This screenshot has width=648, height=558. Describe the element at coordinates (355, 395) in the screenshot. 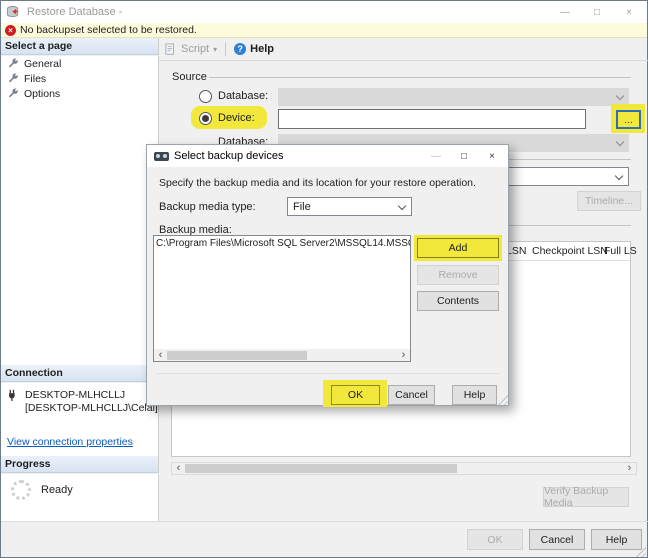

I see `modal-ok-button: OK` at that location.